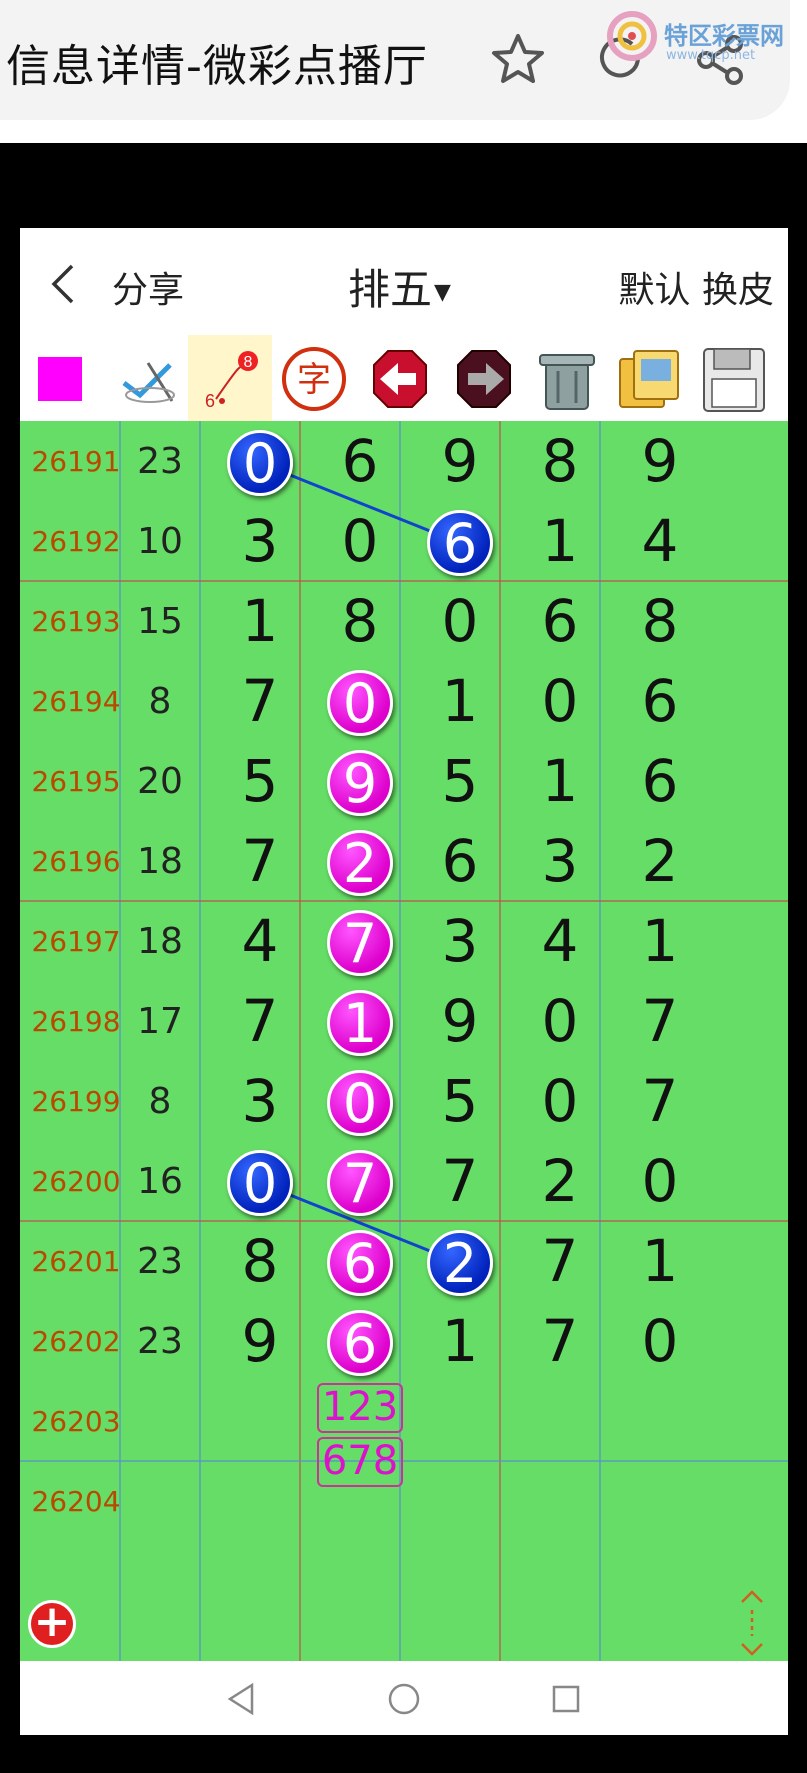 Image resolution: width=807 pixels, height=1773 pixels. What do you see at coordinates (230, 379) in the screenshot?
I see `sequence-button: 8 6` at bounding box center [230, 379].